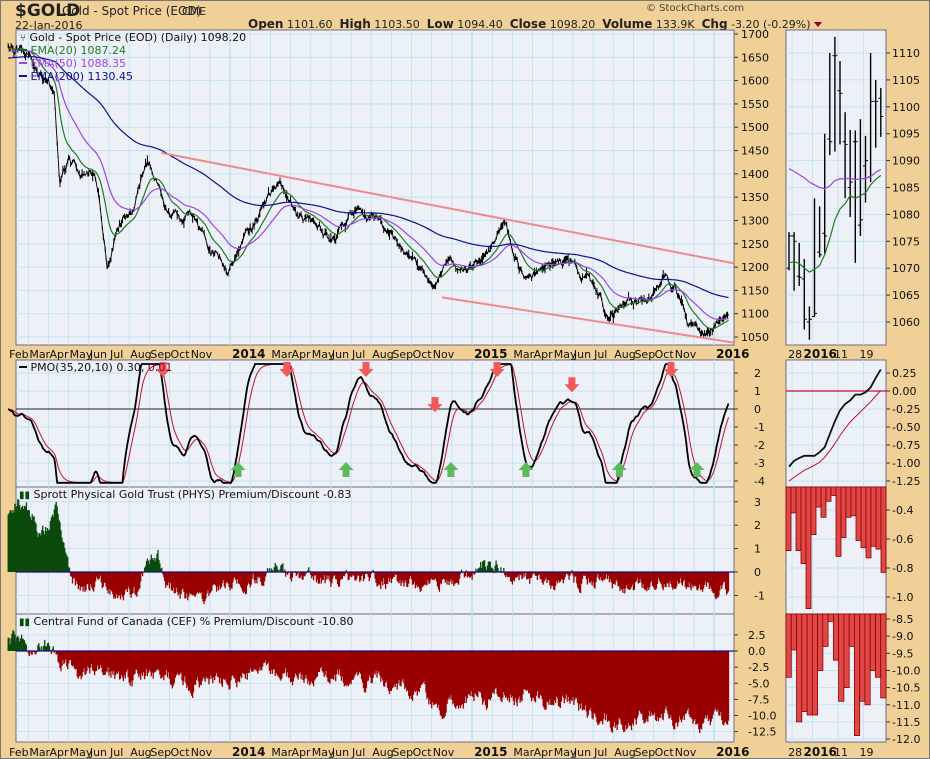 This screenshot has width=930, height=759. What do you see at coordinates (906, 322) in the screenshot?
I see `mini-price-axis-label: 1060` at bounding box center [906, 322].